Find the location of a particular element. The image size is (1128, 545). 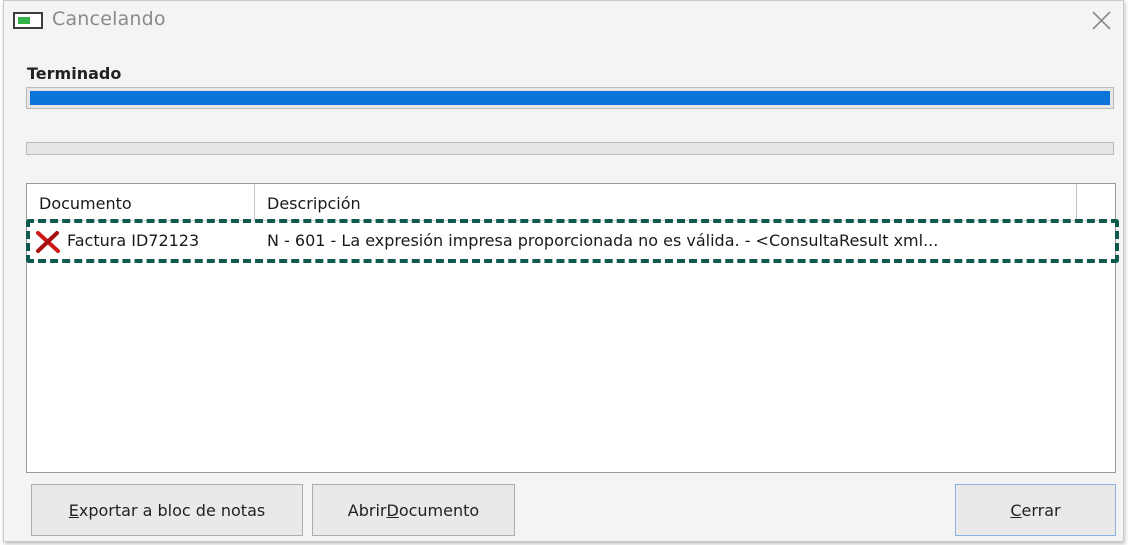

status-label: Terminado is located at coordinates (74, 73).